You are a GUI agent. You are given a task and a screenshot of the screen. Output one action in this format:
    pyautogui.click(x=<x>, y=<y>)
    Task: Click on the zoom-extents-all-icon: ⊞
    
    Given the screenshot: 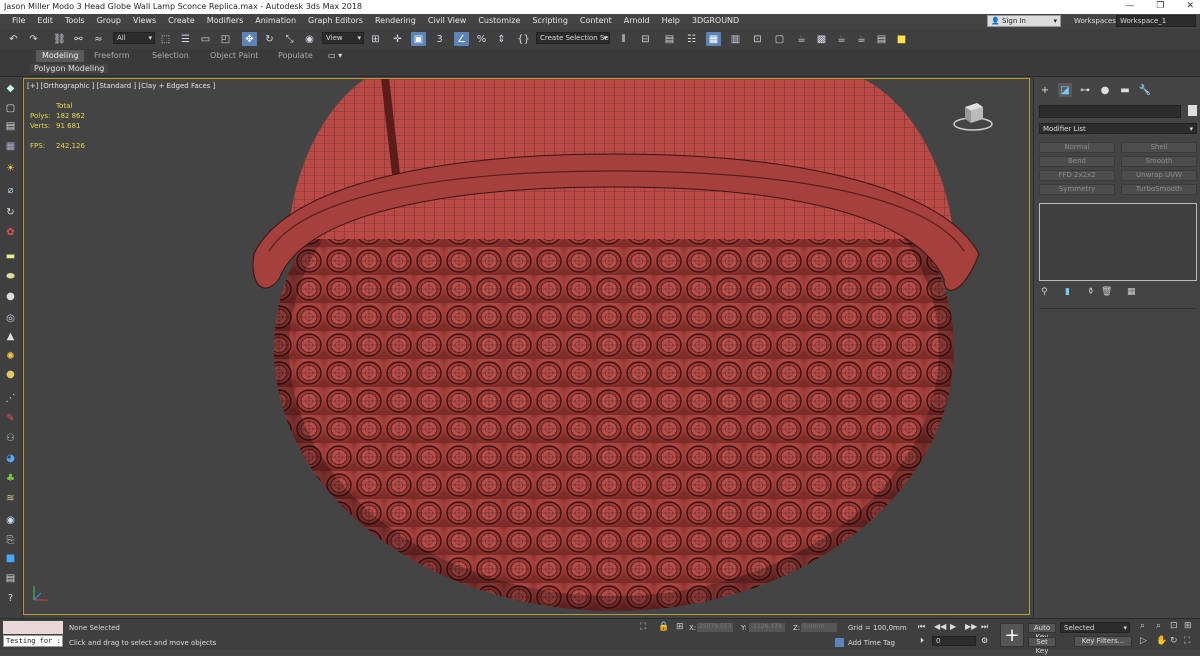 What is the action you would take?
    pyautogui.click(x=1188, y=626)
    